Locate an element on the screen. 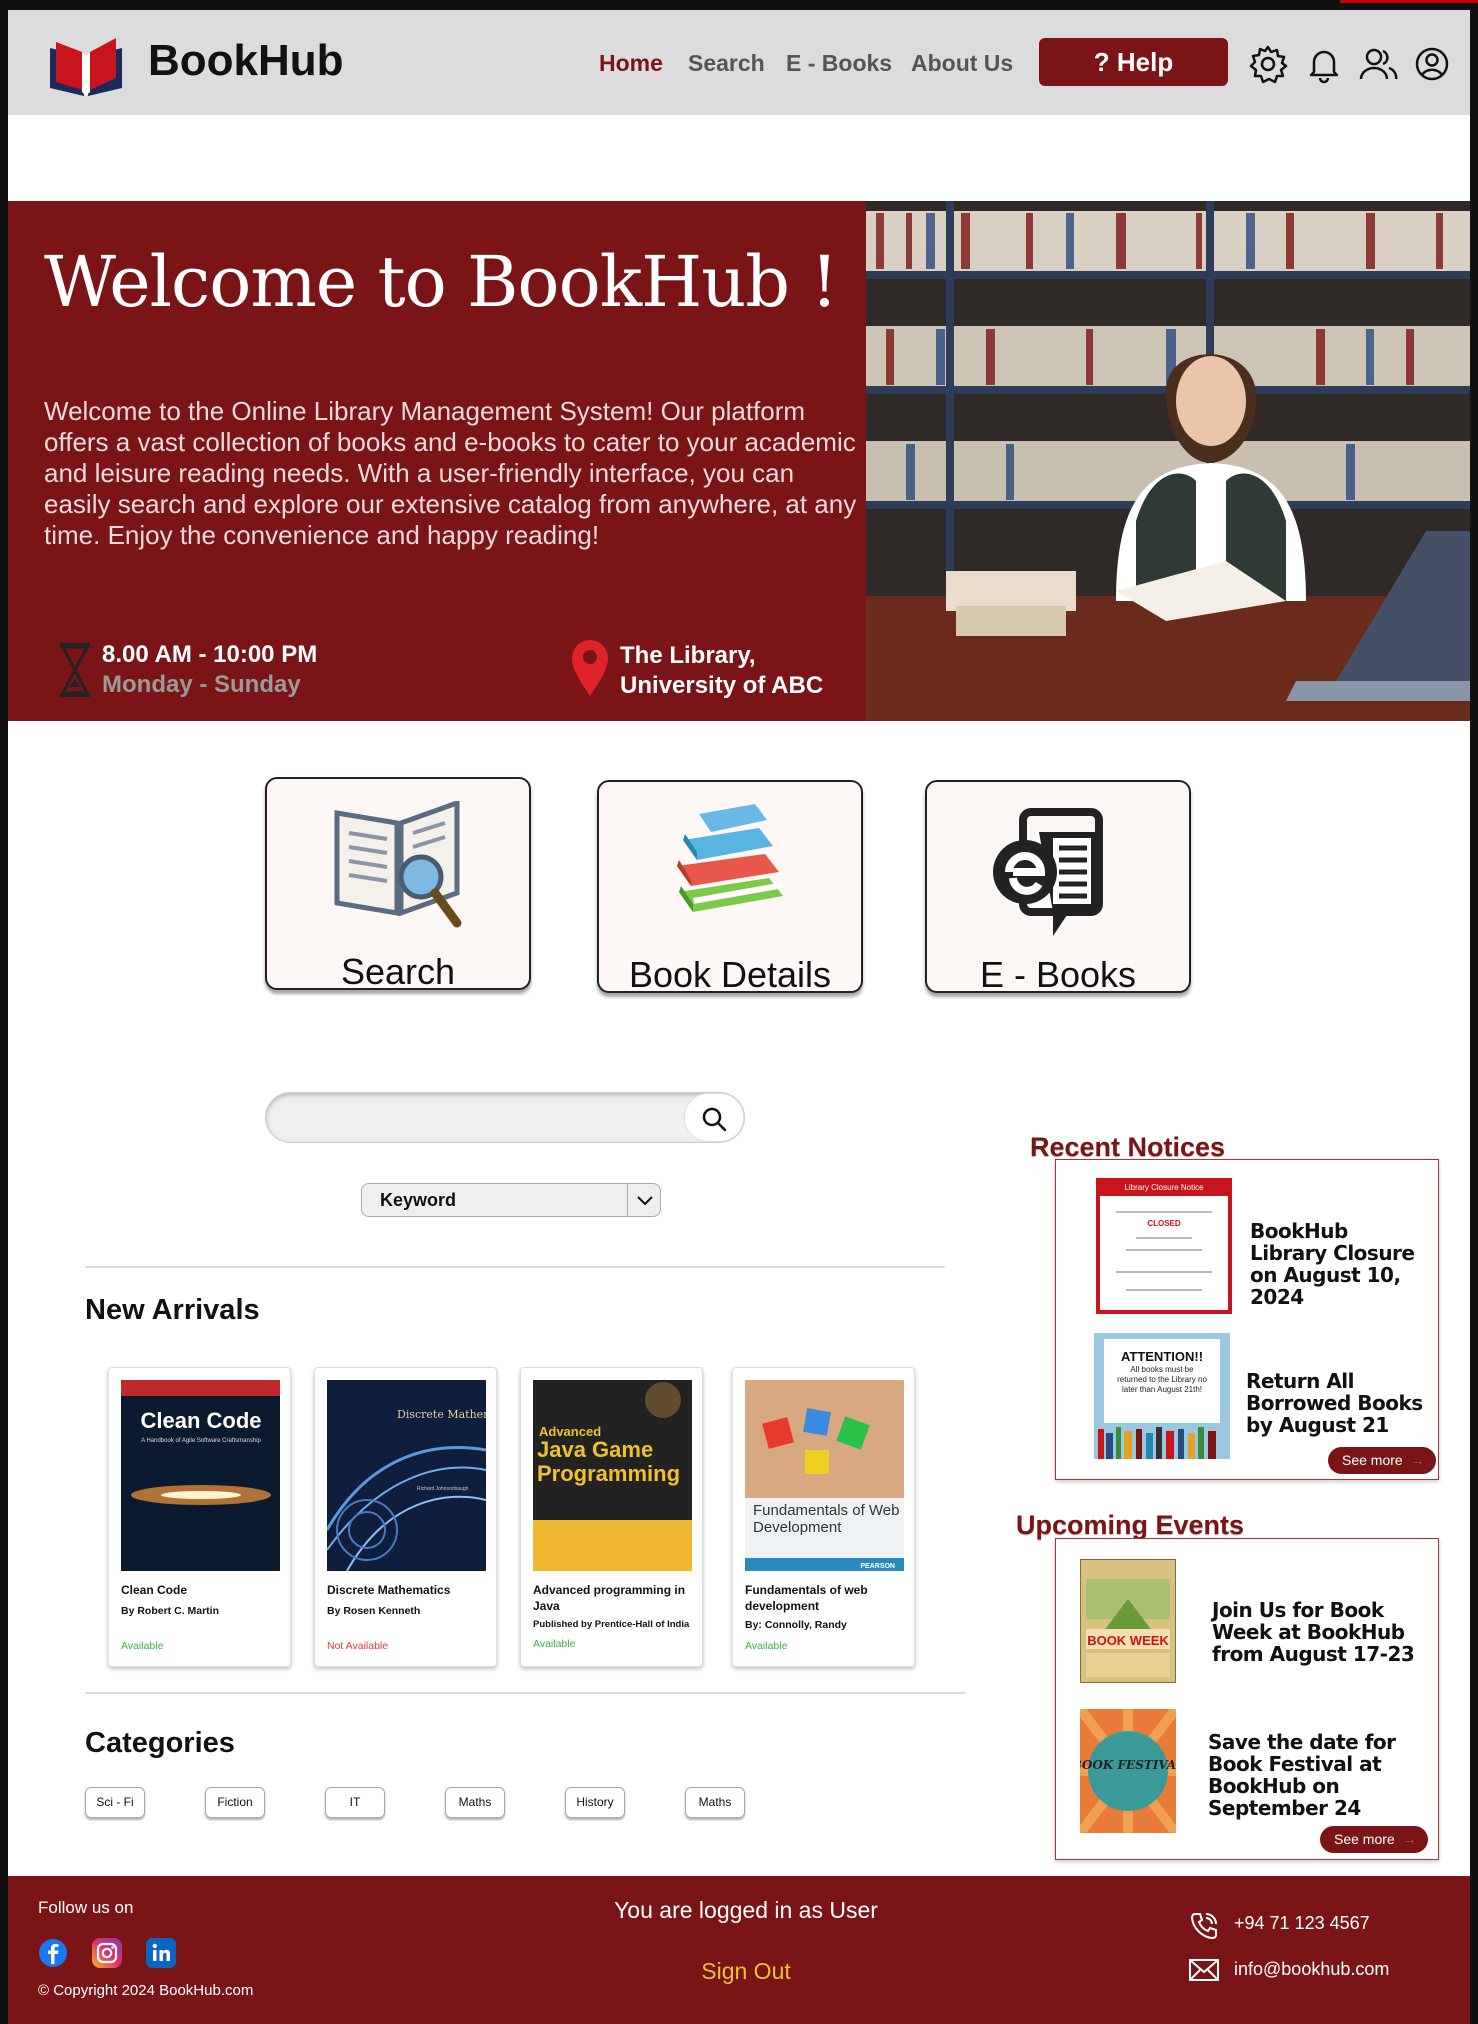 The width and height of the screenshot is (1478, 2024). user-profile-icon is located at coordinates (1432, 64).